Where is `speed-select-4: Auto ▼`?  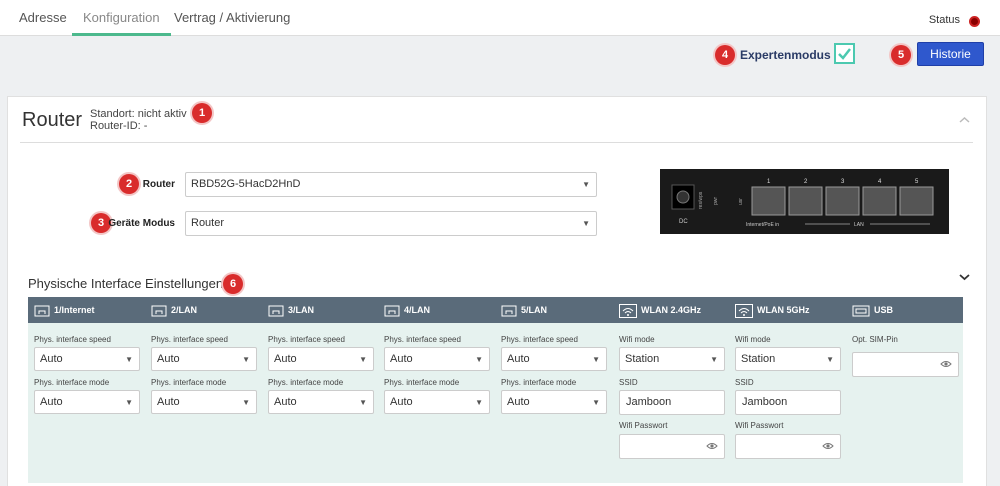
speed-select-4: Auto ▼ is located at coordinates (437, 359).